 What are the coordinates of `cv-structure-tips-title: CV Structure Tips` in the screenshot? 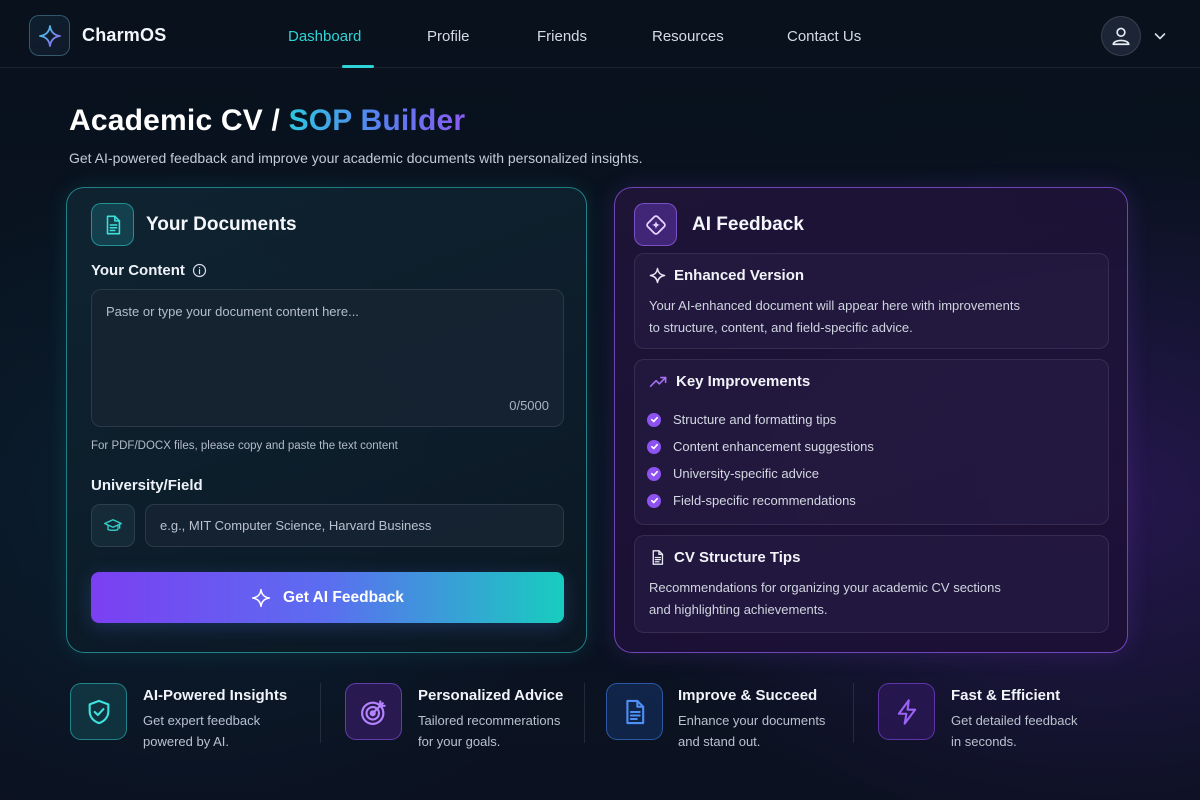 It's located at (737, 557).